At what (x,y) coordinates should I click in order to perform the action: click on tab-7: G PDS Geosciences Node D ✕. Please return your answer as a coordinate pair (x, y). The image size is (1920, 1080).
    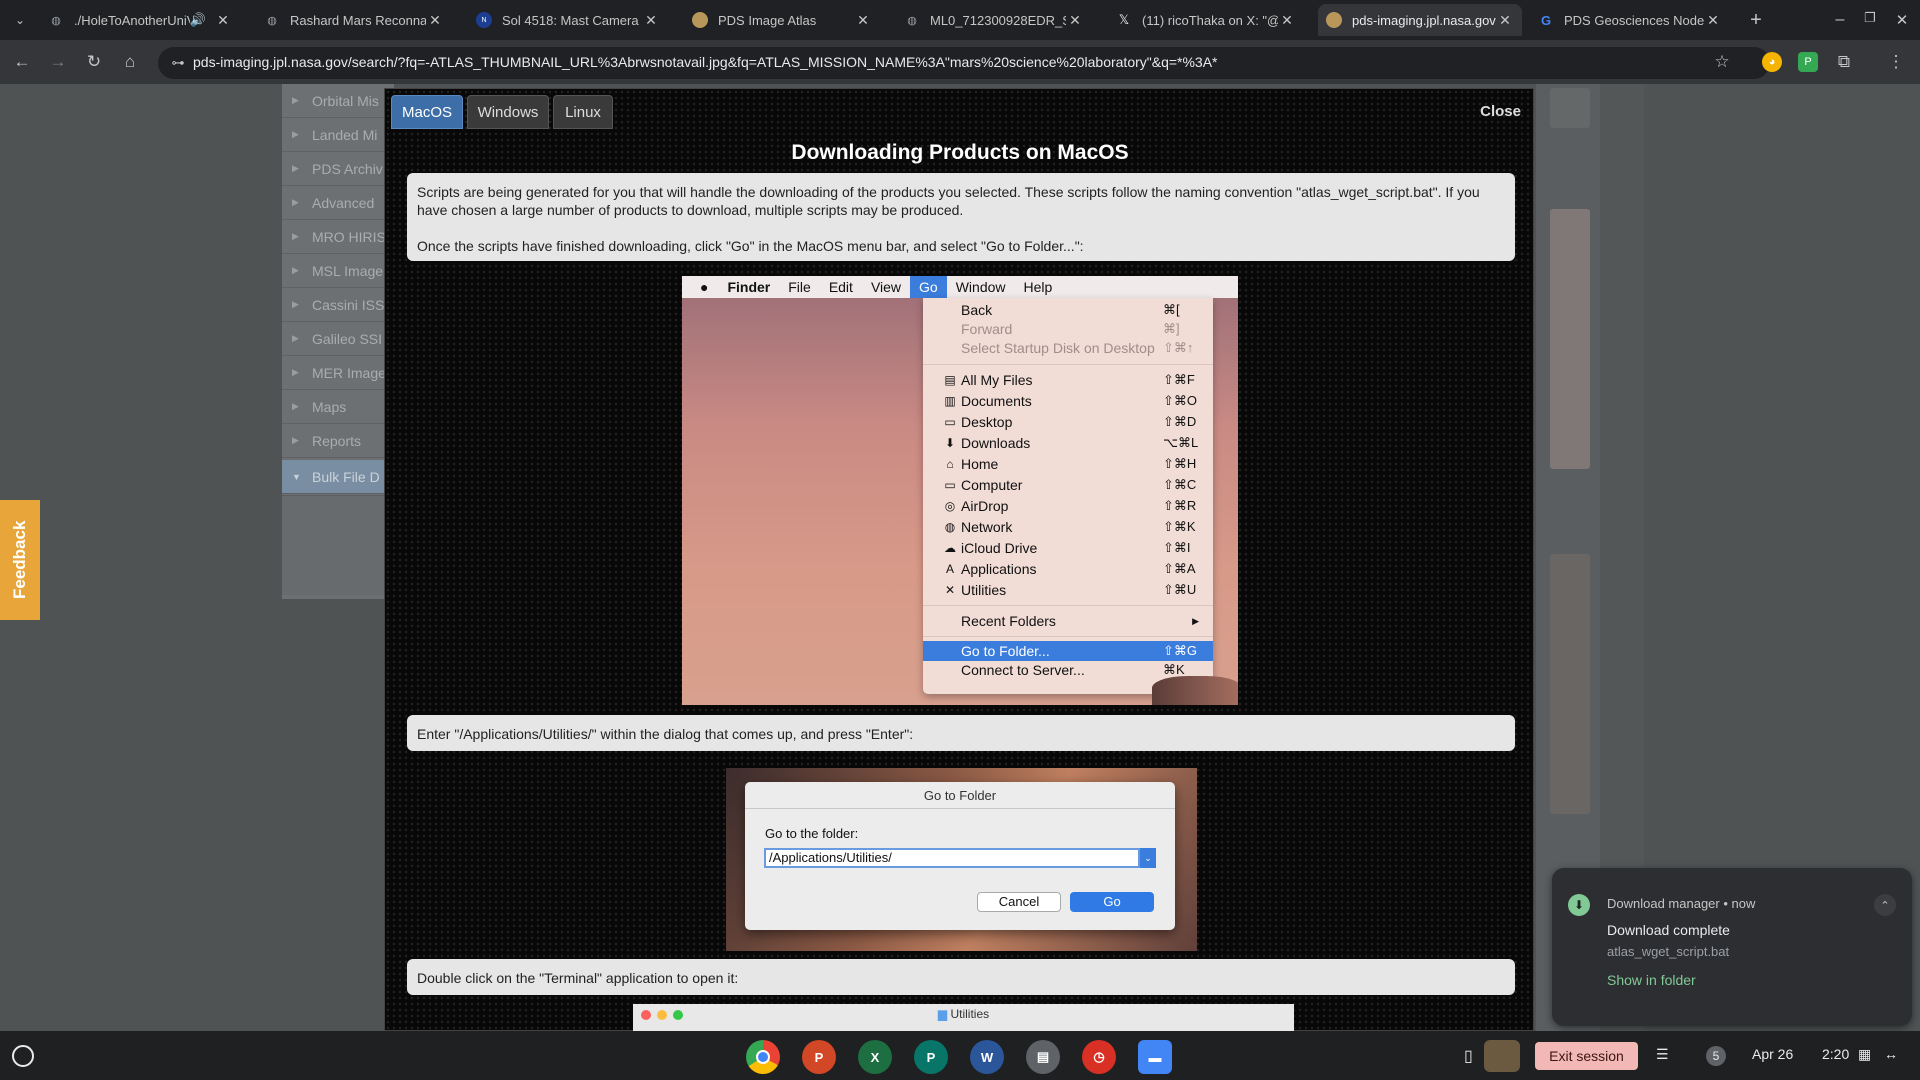
    Looking at the image, I should click on (1630, 20).